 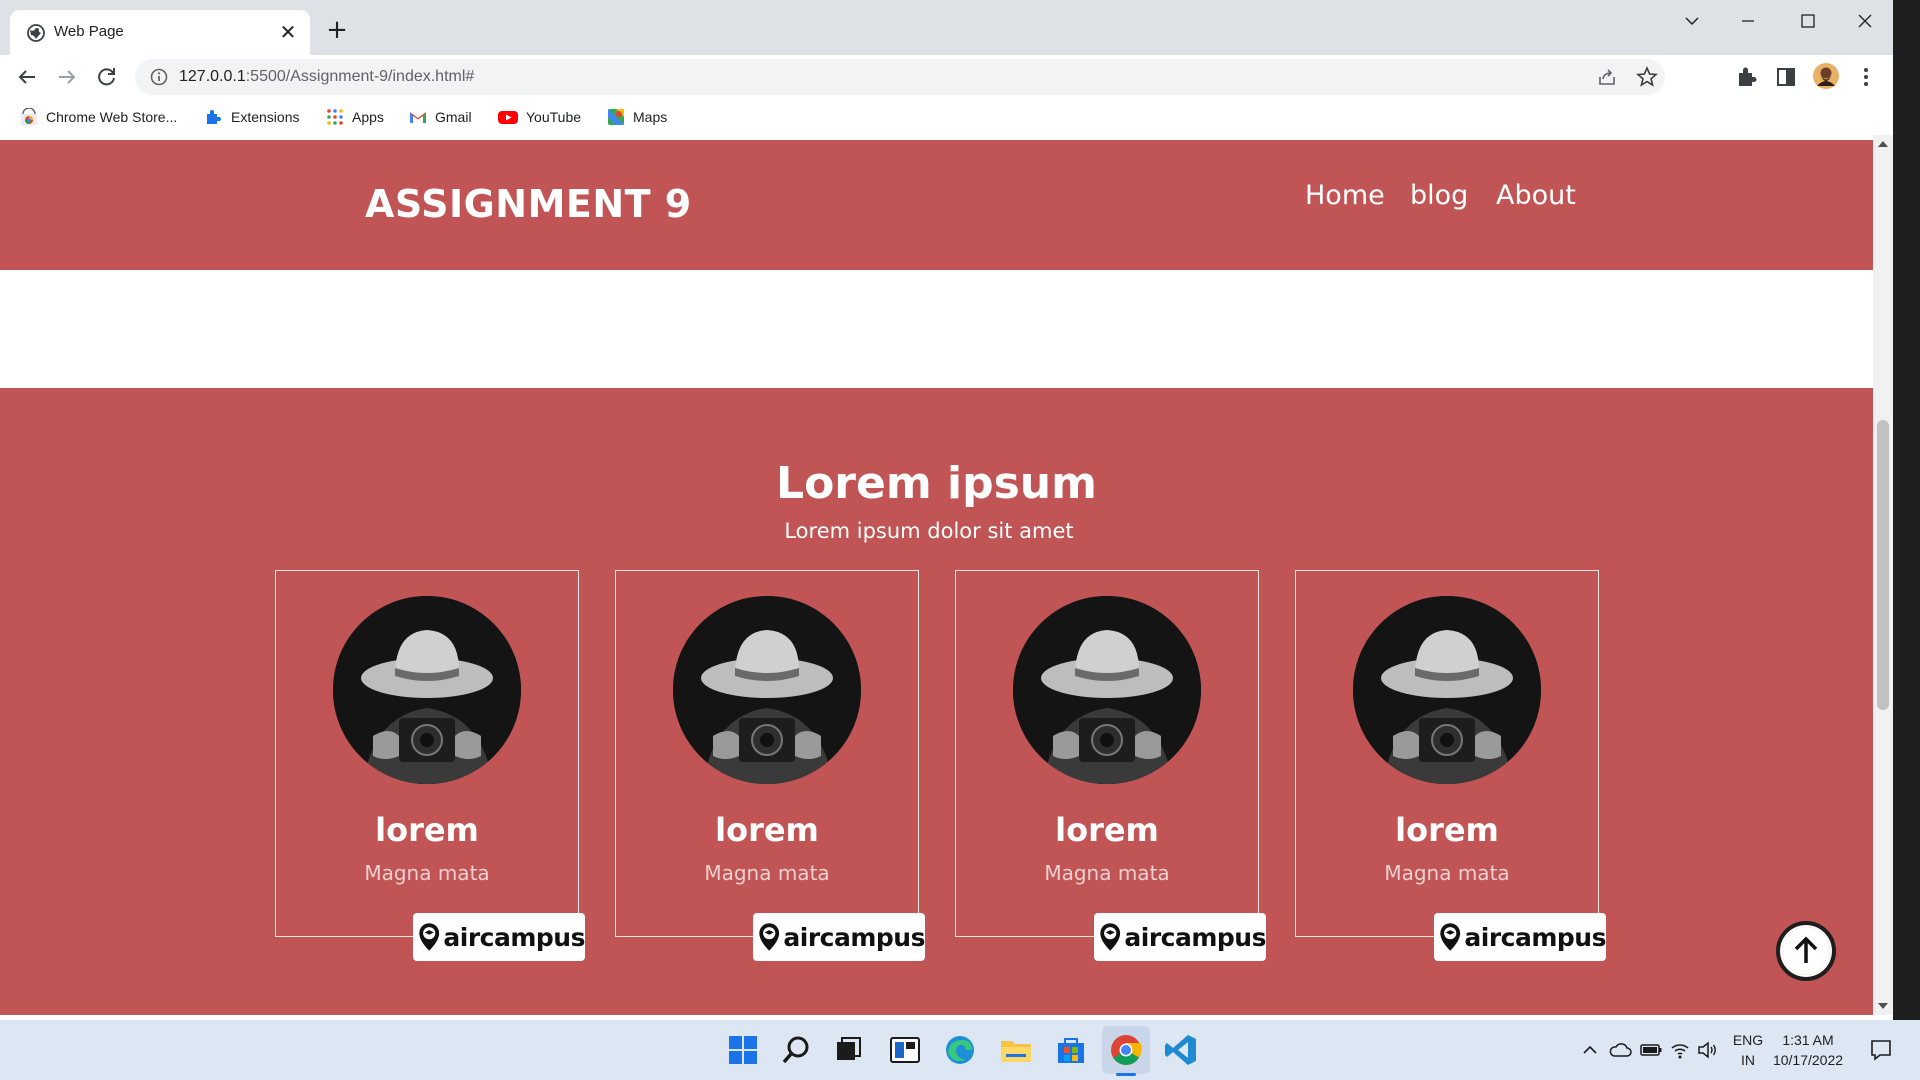 I want to click on tab-search-chevron-icon, so click(x=1692, y=21).